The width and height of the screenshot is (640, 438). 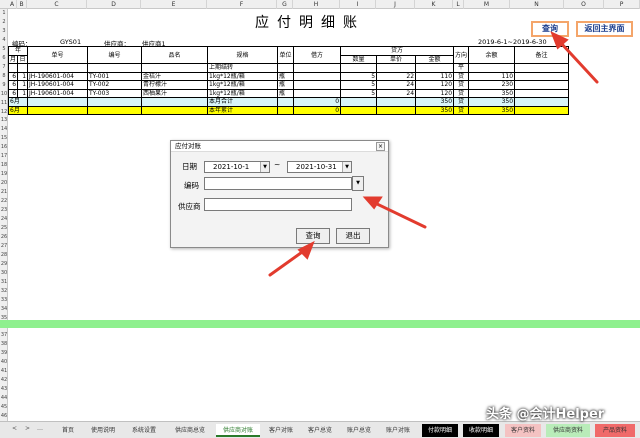 What do you see at coordinates (4, 291) in the screenshot?
I see `row-number: 32` at bounding box center [4, 291].